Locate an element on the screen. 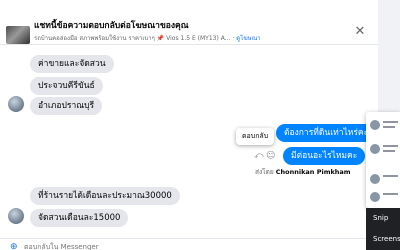  reply-input is located at coordinates (194, 246).